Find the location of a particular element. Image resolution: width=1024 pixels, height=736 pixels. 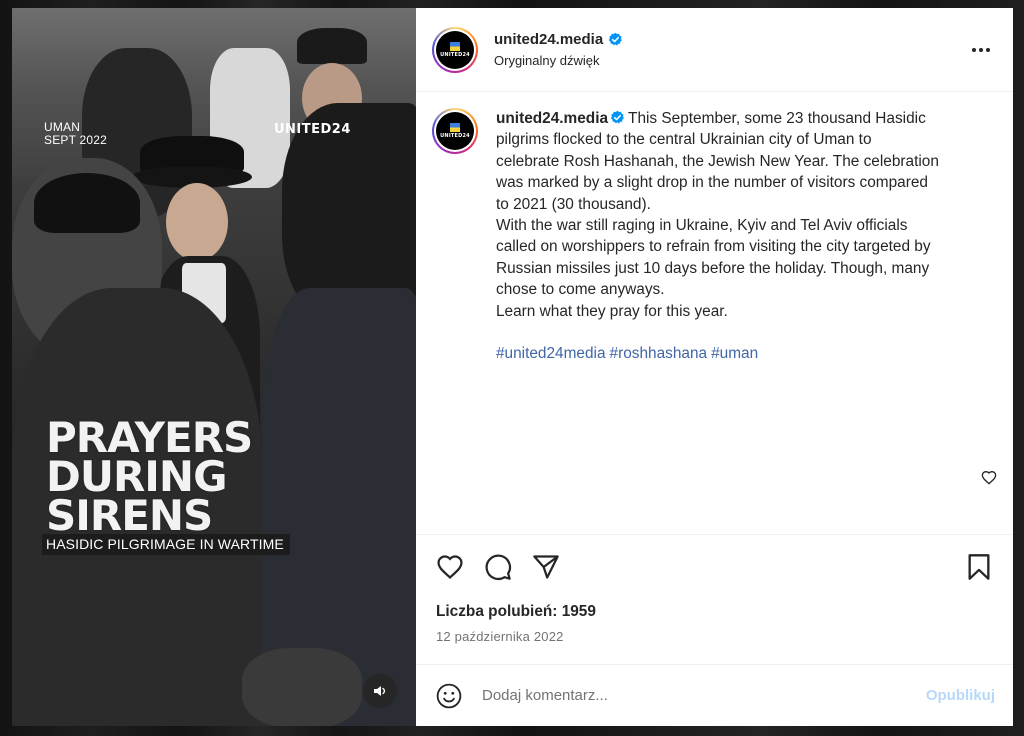

hashtag-link: #united24media is located at coordinates (551, 353).